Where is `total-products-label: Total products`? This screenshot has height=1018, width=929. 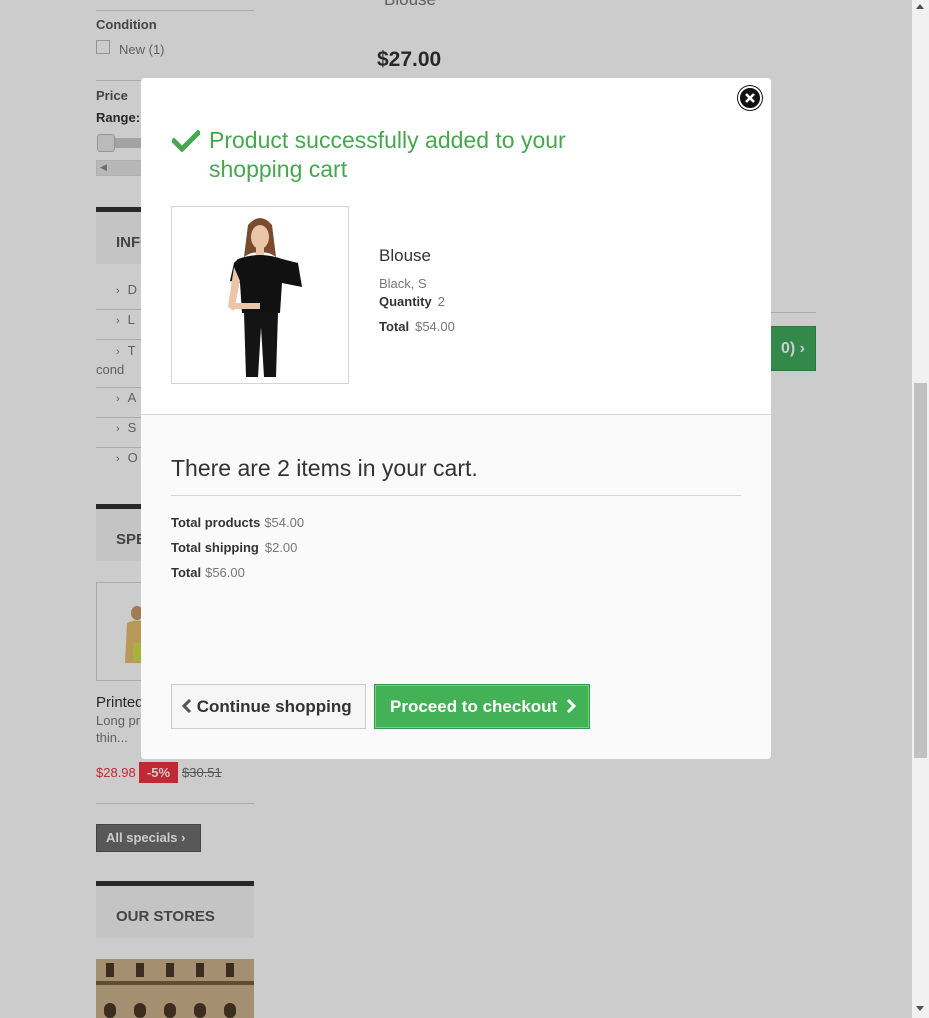 total-products-label: Total products is located at coordinates (216, 522).